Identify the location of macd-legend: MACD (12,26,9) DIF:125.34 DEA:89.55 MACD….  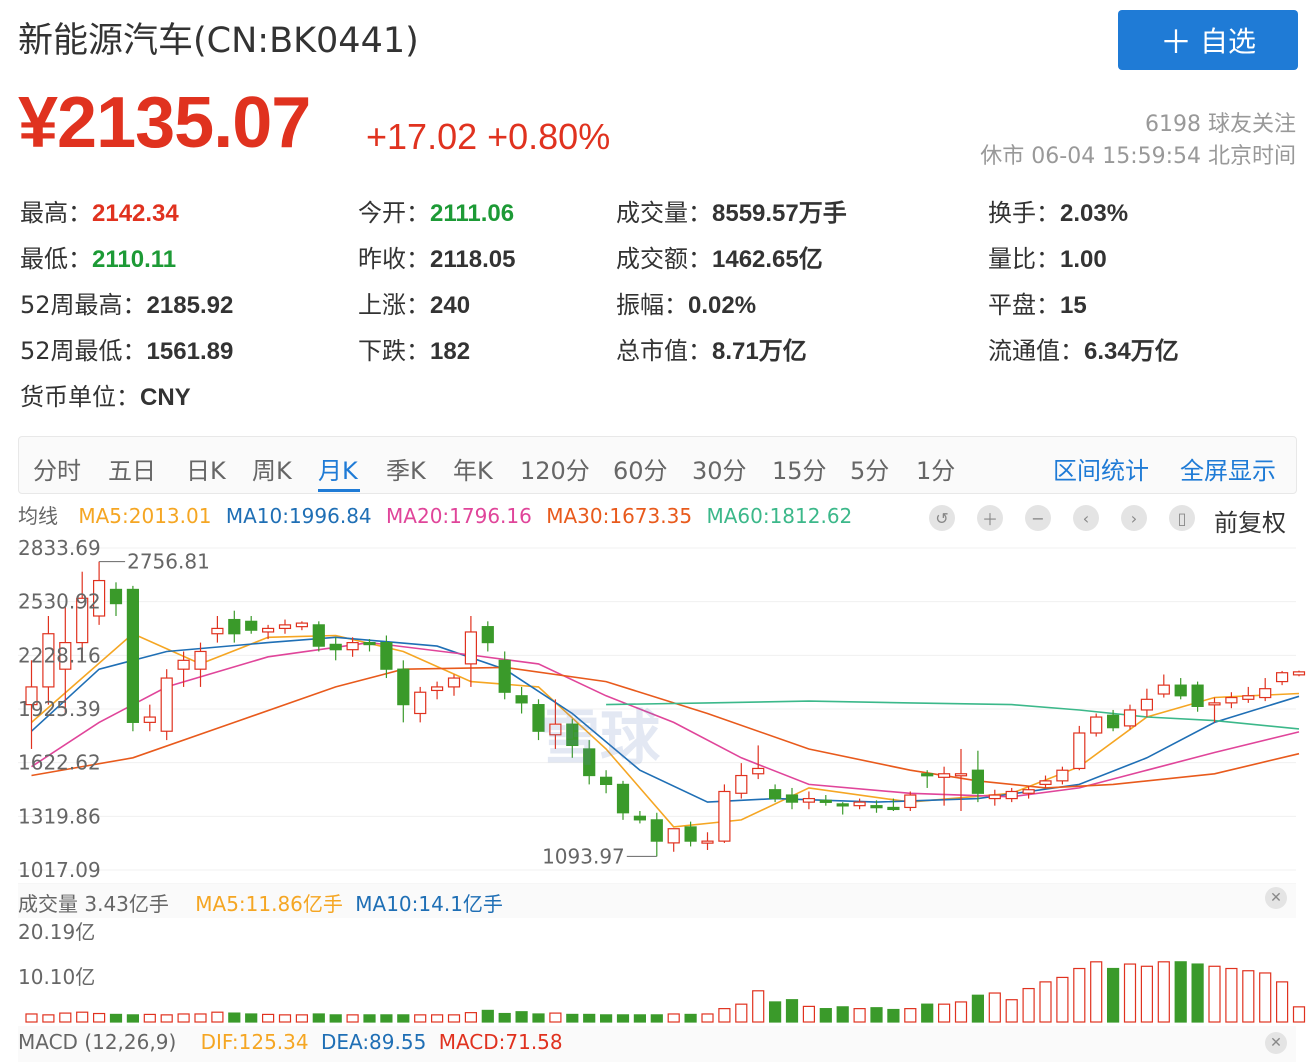
(290, 1042).